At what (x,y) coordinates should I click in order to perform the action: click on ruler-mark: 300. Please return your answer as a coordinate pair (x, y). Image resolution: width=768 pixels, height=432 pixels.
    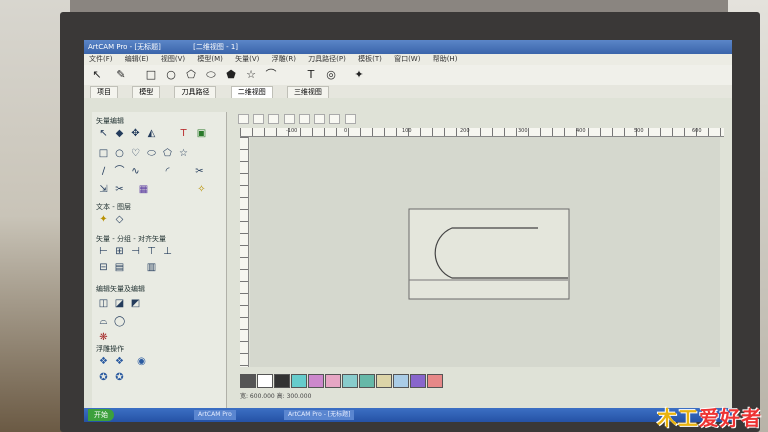
    Looking at the image, I should click on (523, 131).